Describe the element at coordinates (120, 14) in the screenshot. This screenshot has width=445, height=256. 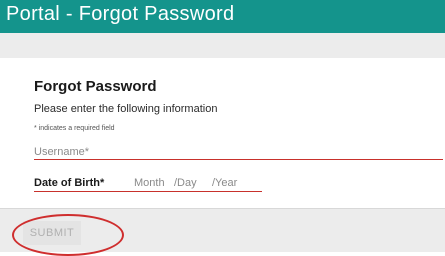
I see `page-title: Portal - Forgot Password` at that location.